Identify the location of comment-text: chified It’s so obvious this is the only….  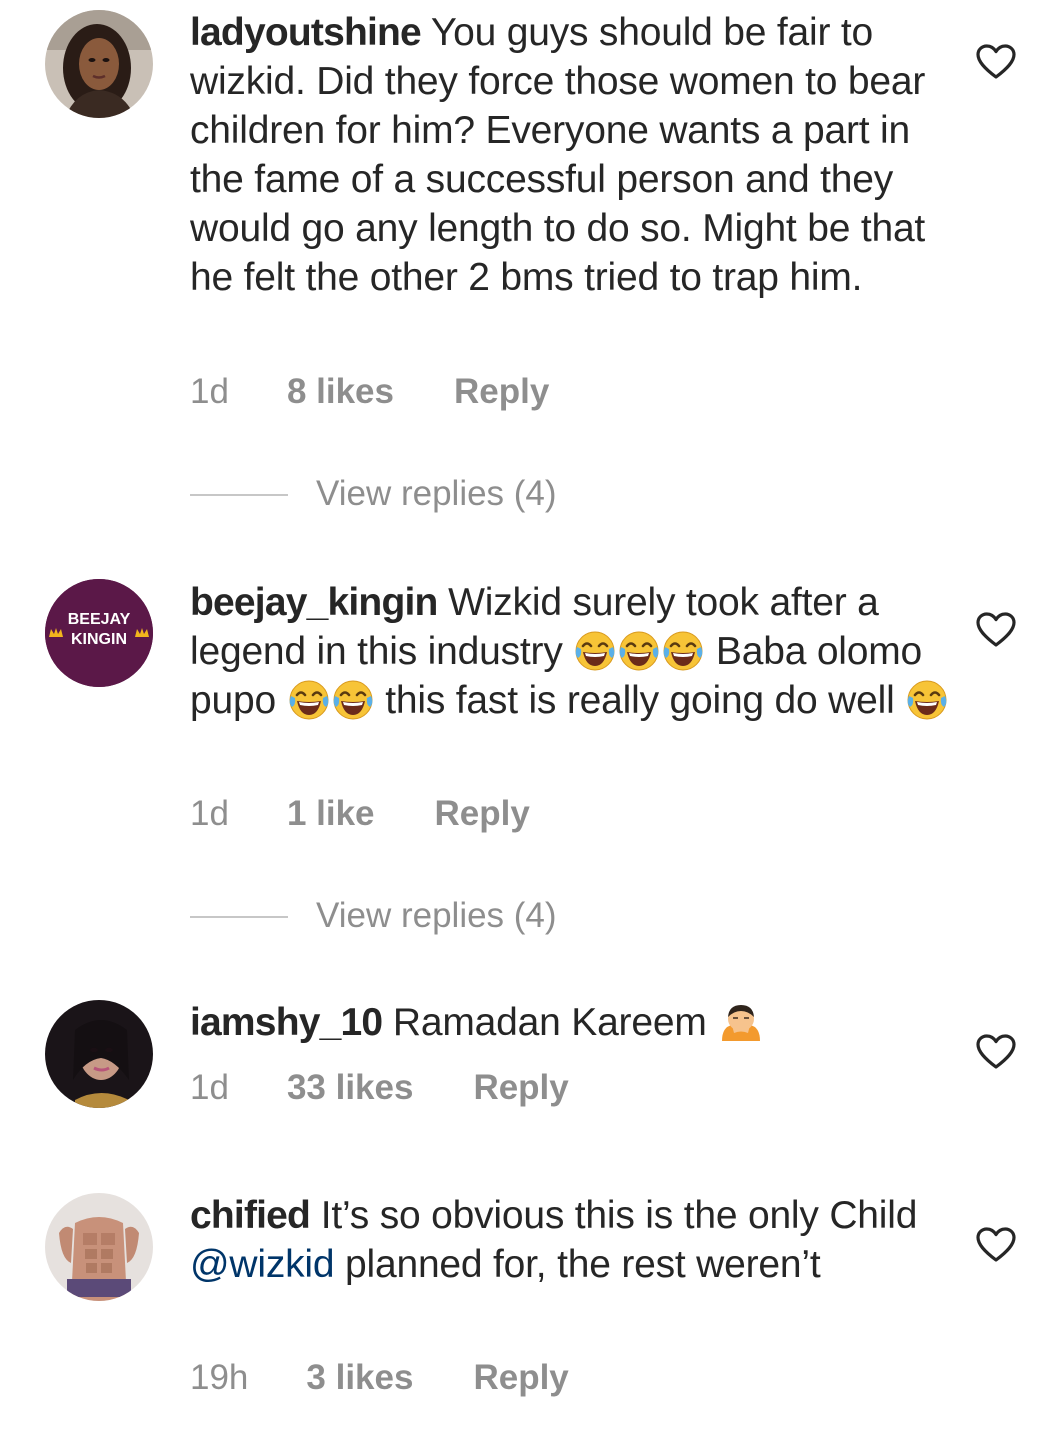
(570, 1240).